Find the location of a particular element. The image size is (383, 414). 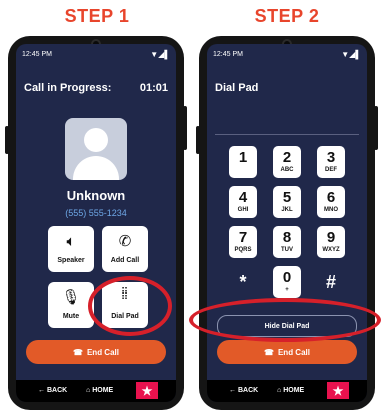

key-letters: MNO is located at coordinates (331, 210).